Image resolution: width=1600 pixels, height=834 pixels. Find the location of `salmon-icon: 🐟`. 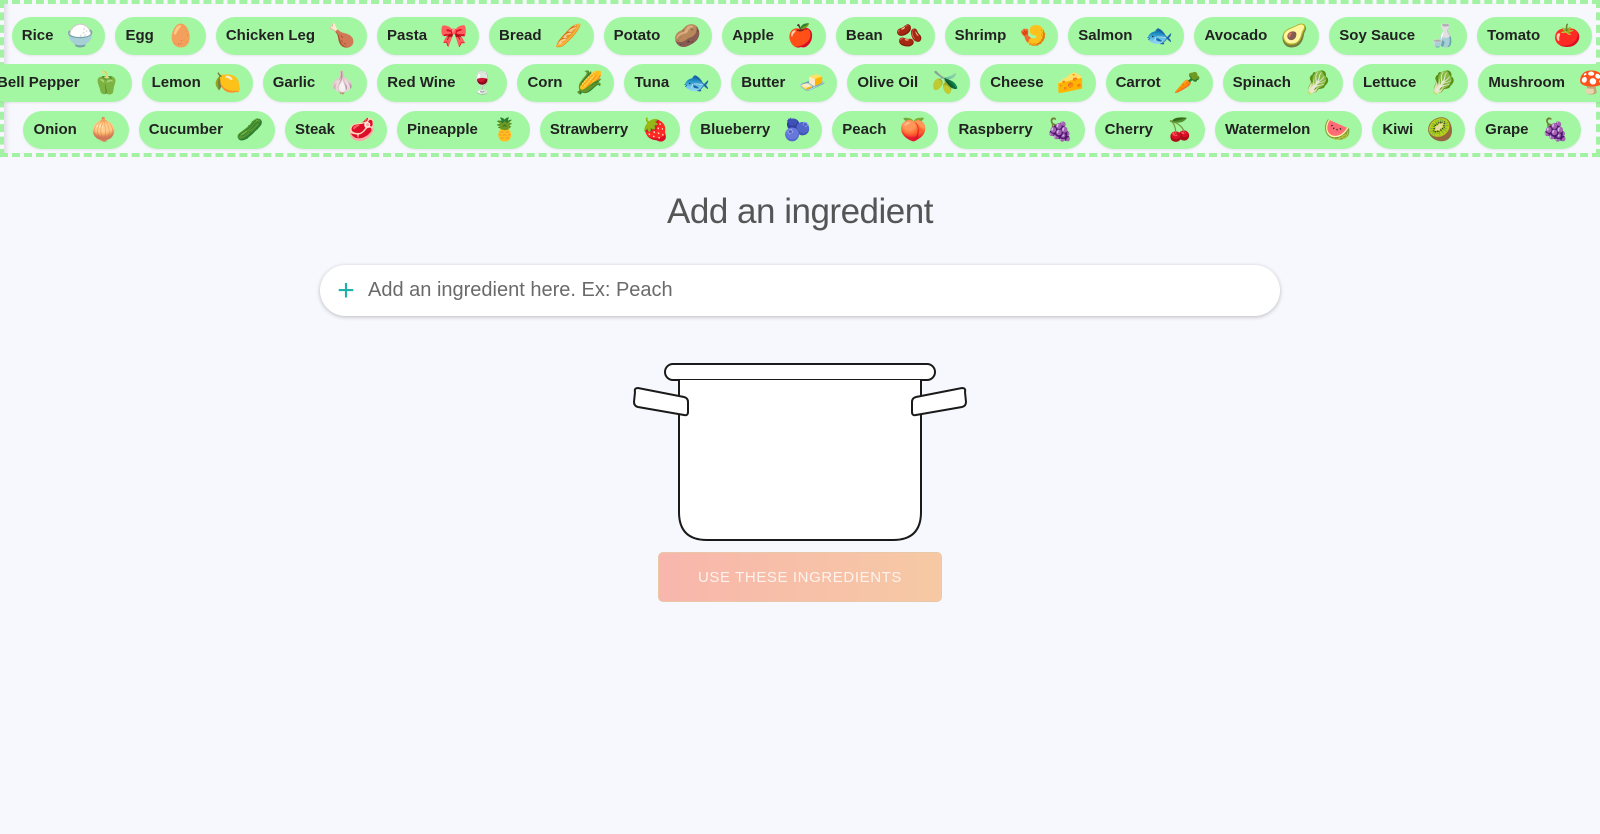

salmon-icon: 🐟 is located at coordinates (1159, 35).